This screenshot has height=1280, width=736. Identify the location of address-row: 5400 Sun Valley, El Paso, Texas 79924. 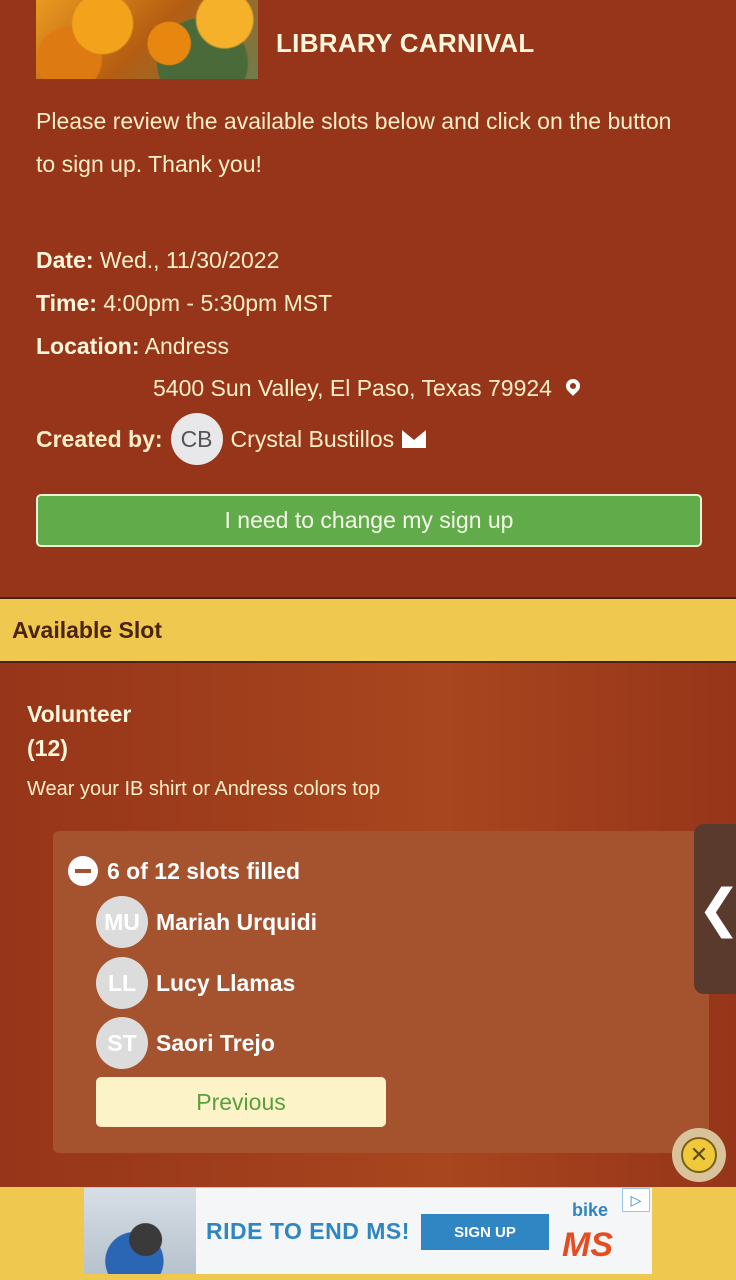
(368, 388).